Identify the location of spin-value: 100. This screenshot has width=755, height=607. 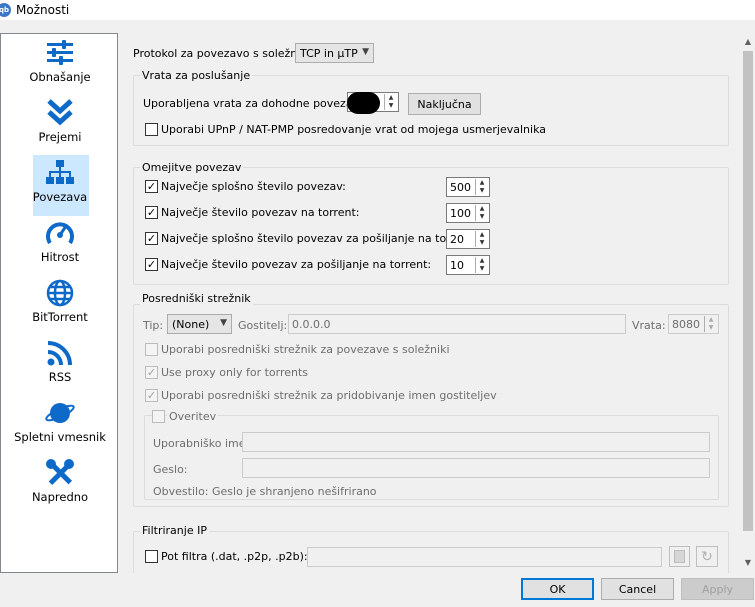
(460, 213).